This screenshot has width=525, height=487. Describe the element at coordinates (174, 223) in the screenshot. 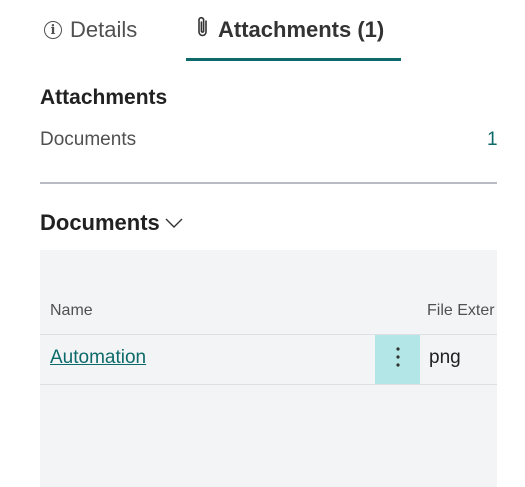

I see `chevron-down-icon` at that location.